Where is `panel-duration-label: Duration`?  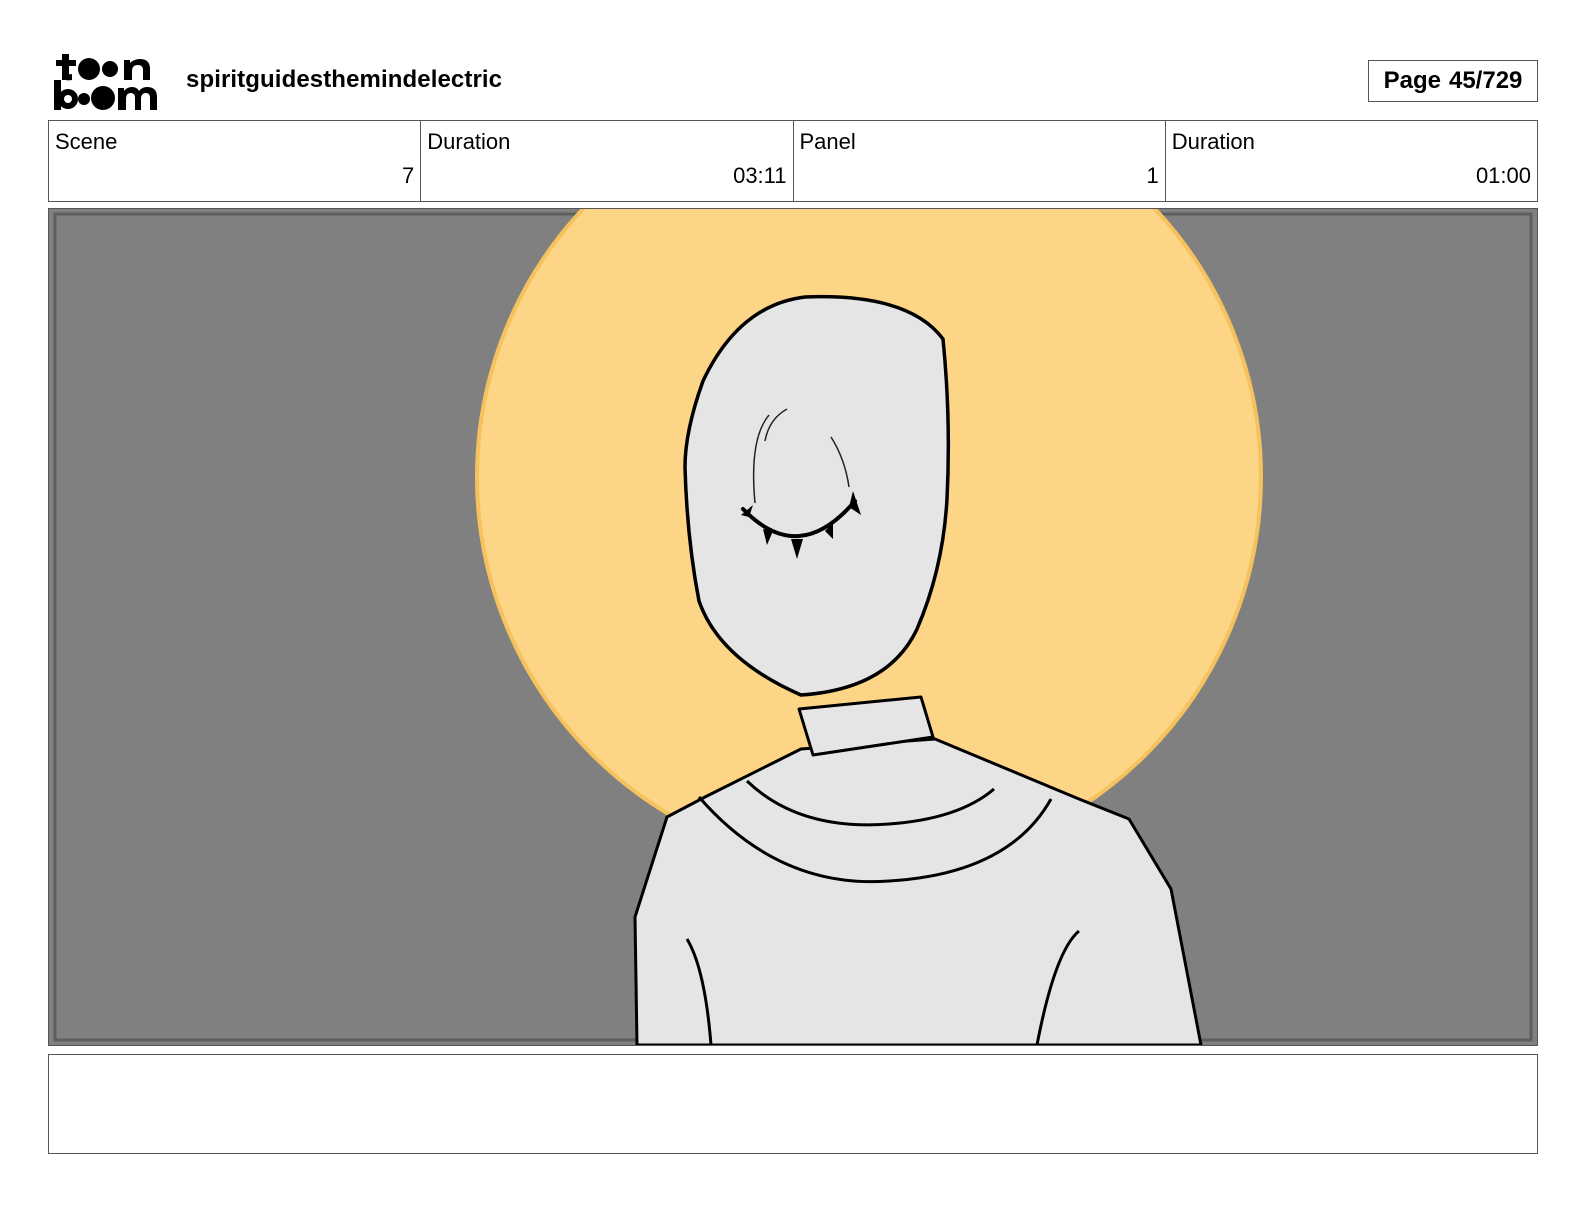
panel-duration-label: Duration is located at coordinates (1213, 141).